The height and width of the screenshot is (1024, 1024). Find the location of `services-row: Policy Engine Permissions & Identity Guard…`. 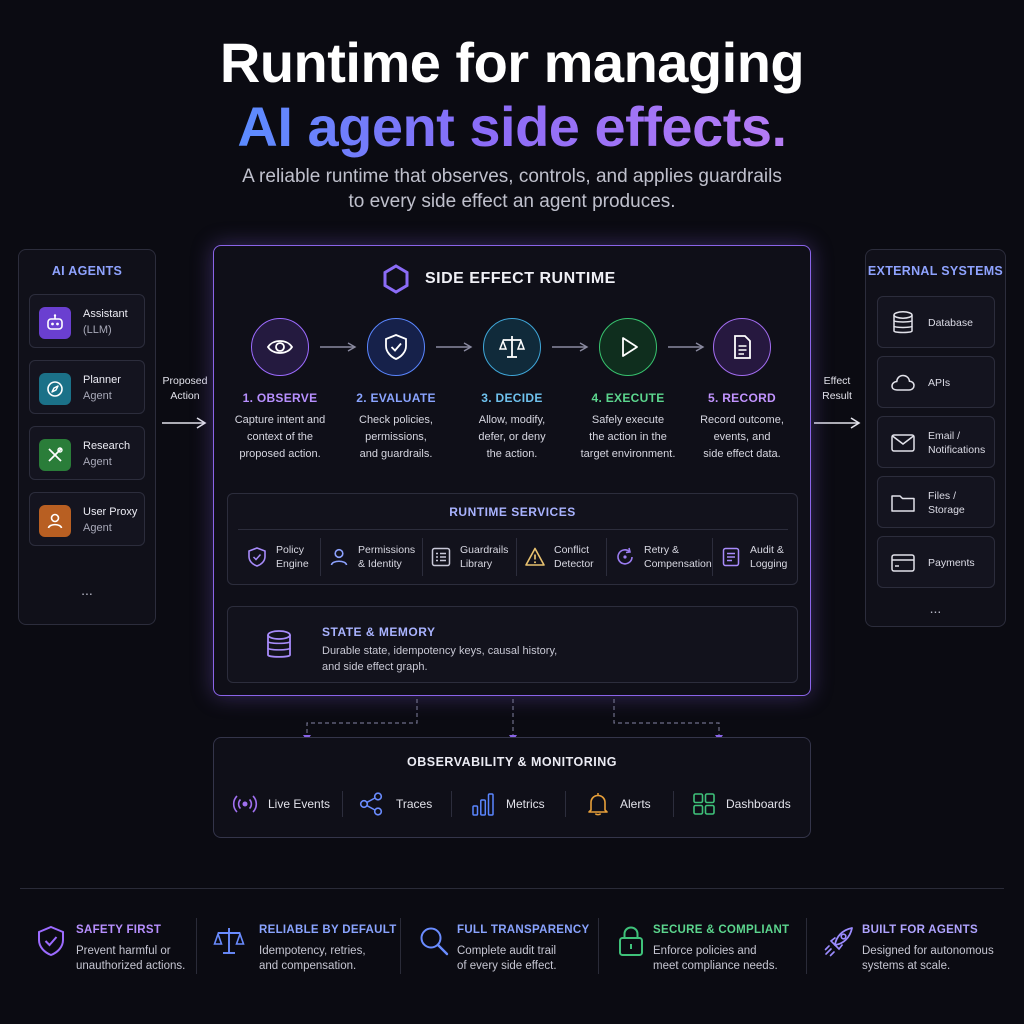

services-row: Policy Engine Permissions & Identity Guard… is located at coordinates (515, 557).